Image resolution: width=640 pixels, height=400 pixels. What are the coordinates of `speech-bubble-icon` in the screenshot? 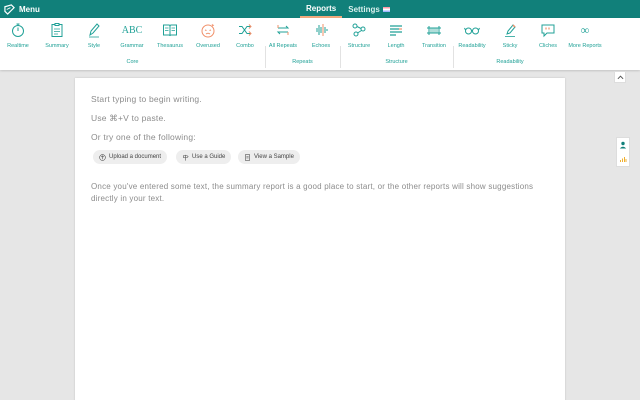 It's located at (548, 31).